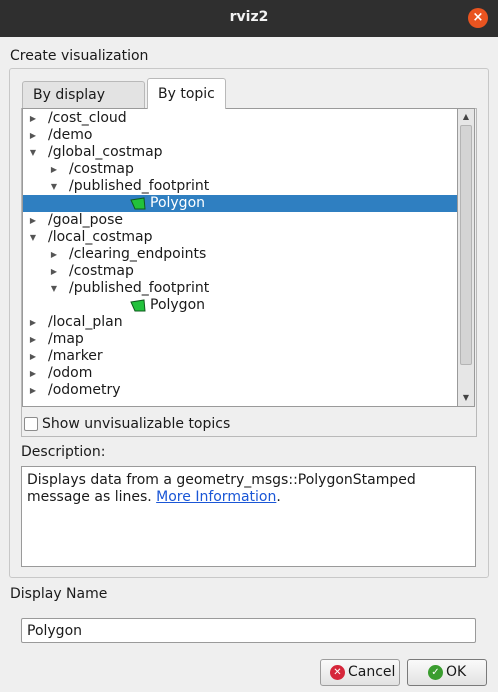  I want to click on tree-scrollbar: ▲ ▼, so click(466, 257).